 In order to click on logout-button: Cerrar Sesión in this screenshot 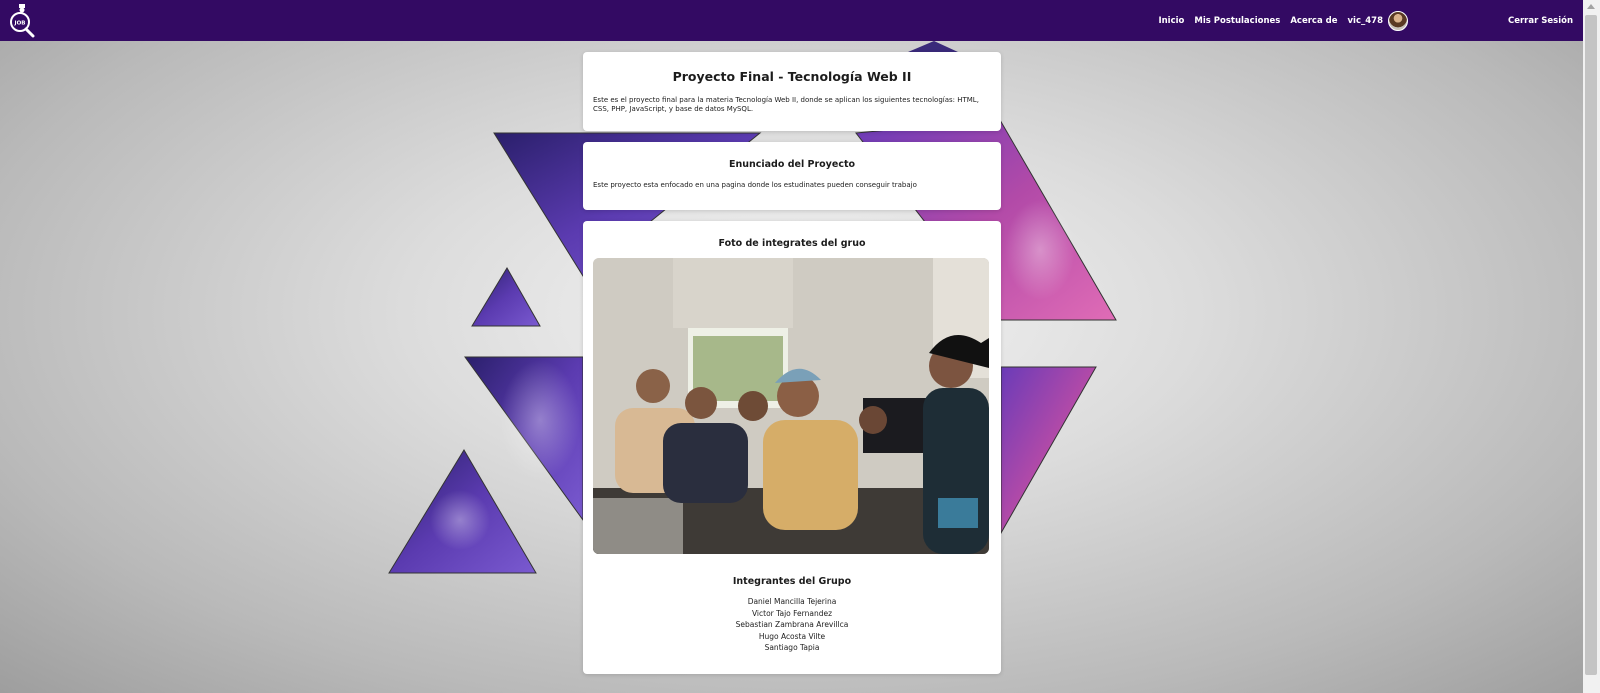, I will do `click(1540, 20)`.